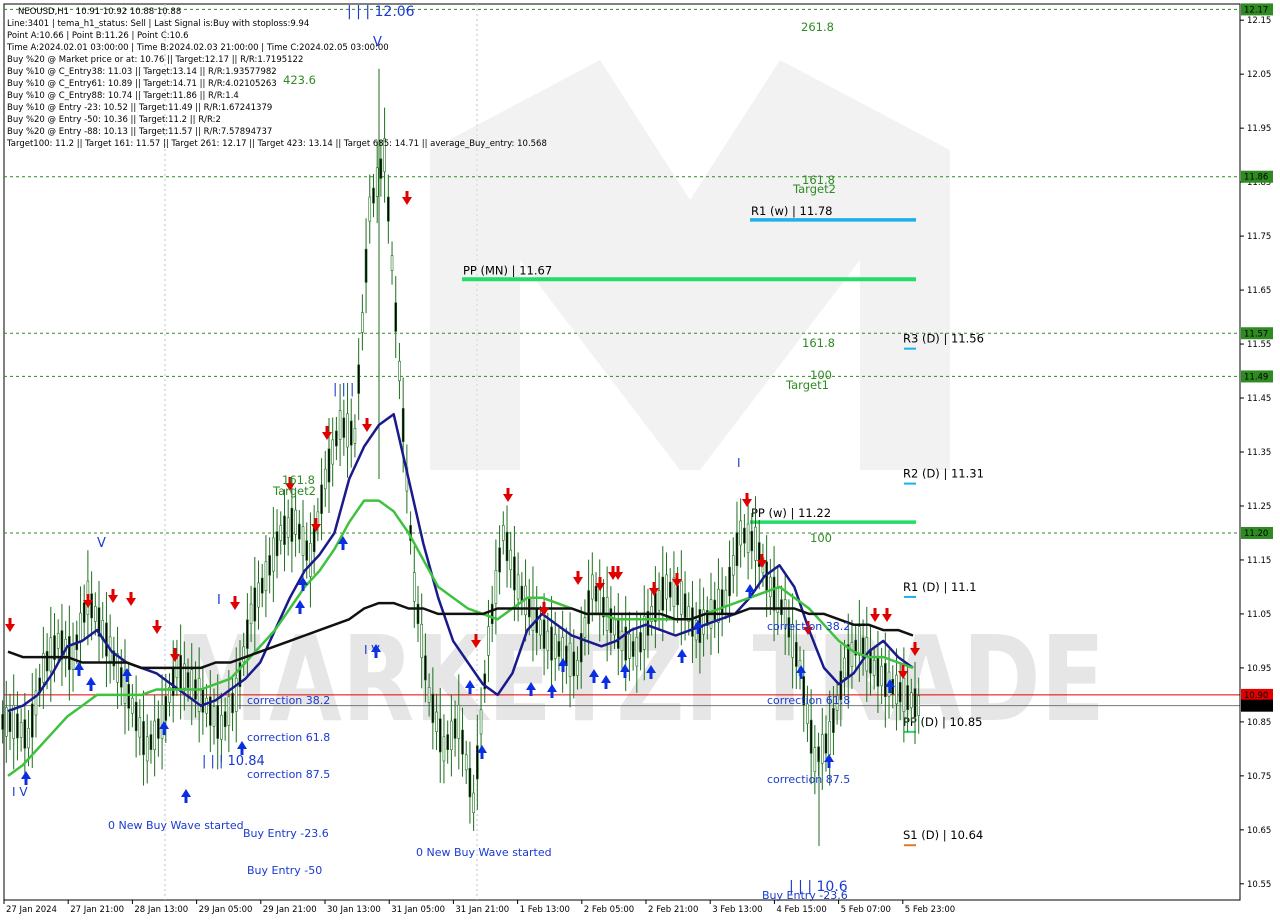 This screenshot has height=920, width=1280. I want to click on x-tick-label: 5 Feb 07:00, so click(866, 910).